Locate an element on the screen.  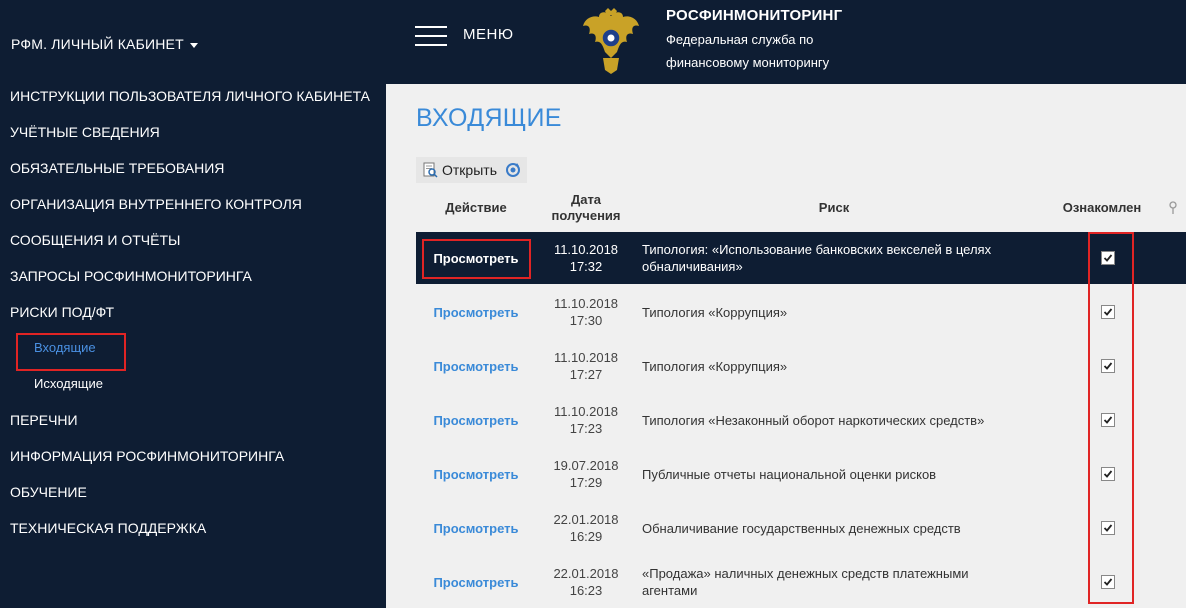
sidebar-item-requirements: ОБЯЗАТЕЛЬНЫЕ ТРЕБОВАНИЯ is located at coordinates (193, 168).